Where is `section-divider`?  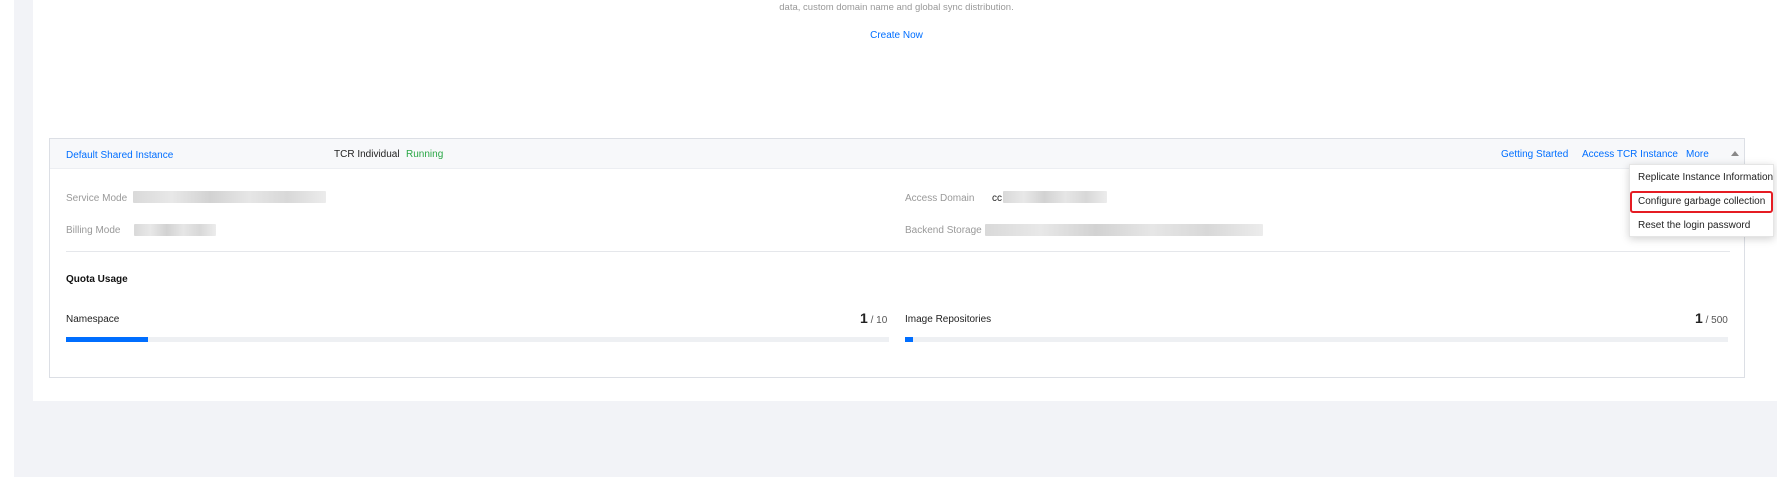
section-divider is located at coordinates (898, 251).